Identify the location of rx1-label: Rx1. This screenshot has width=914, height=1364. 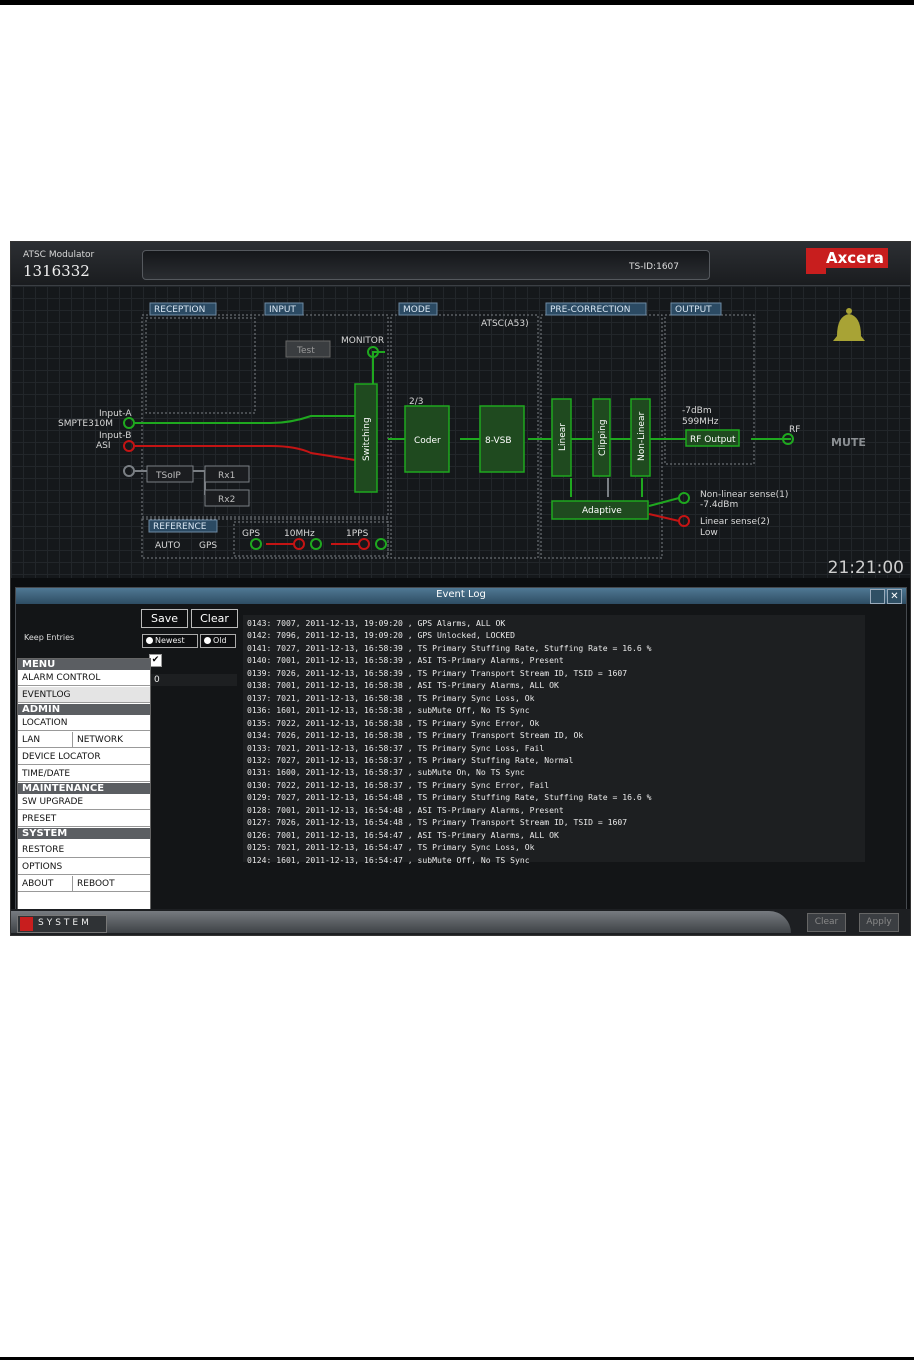
(226, 476).